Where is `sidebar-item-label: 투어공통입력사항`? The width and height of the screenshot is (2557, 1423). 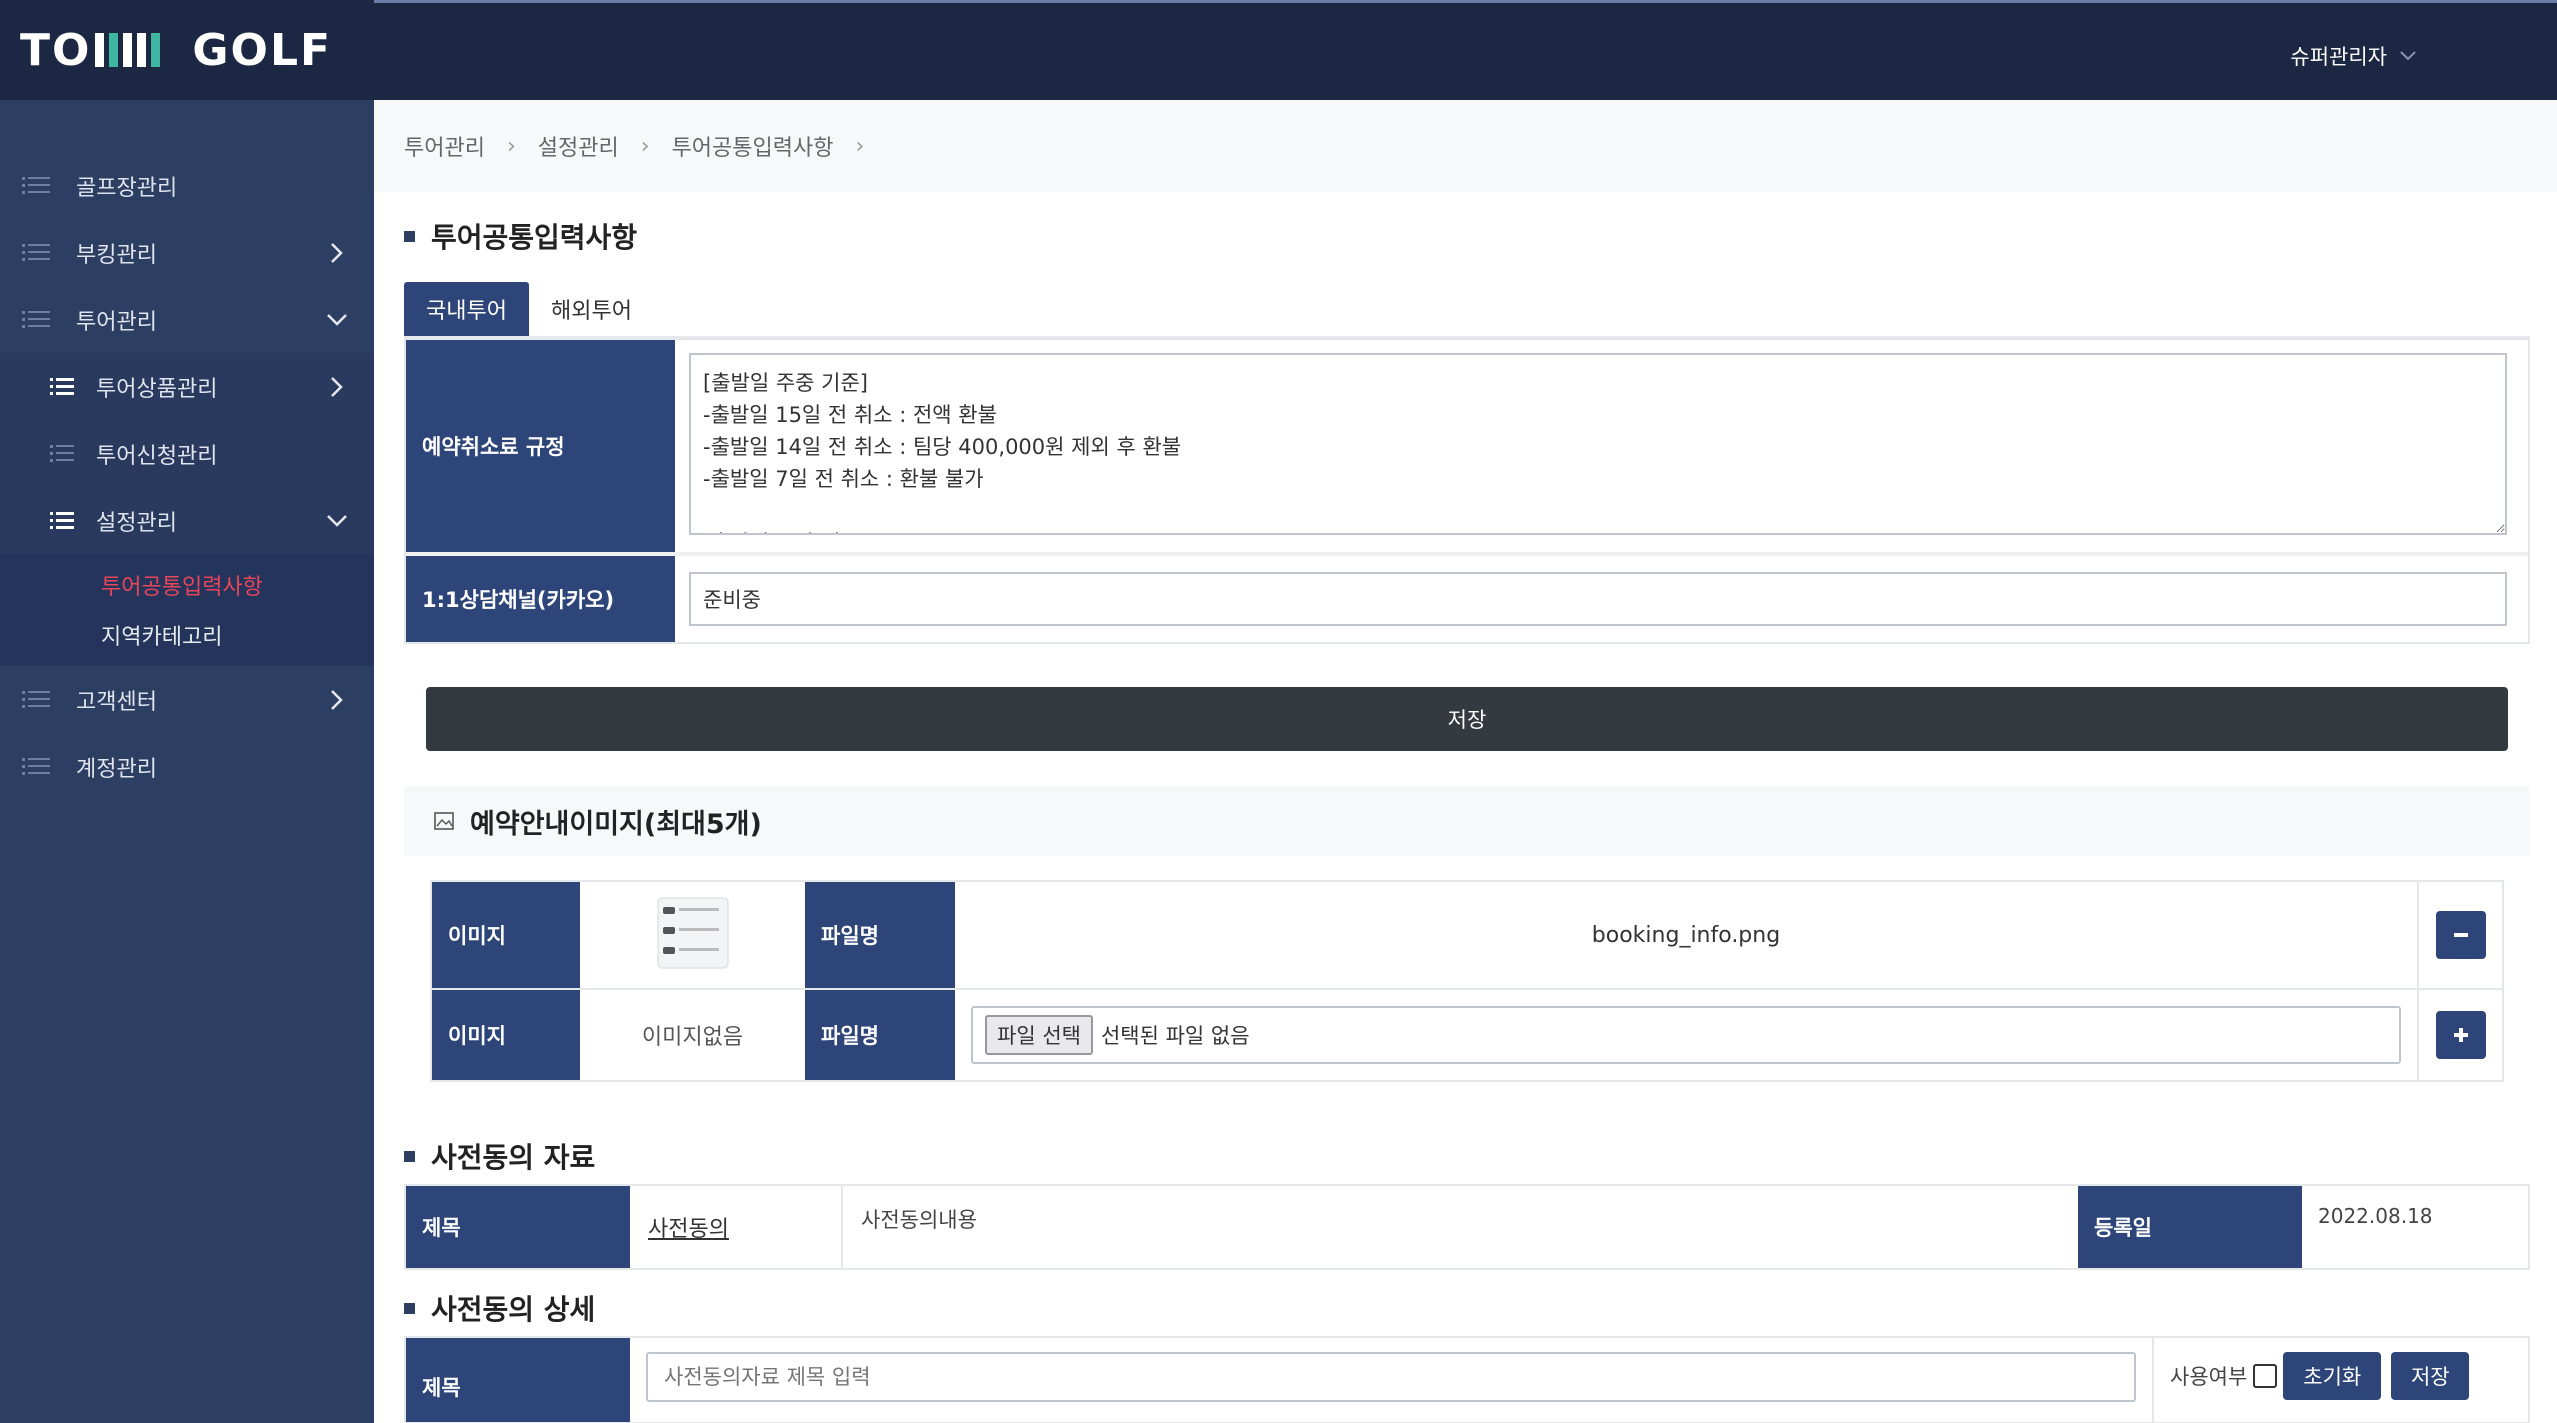 sidebar-item-label: 투어공통입력사항 is located at coordinates (182, 587).